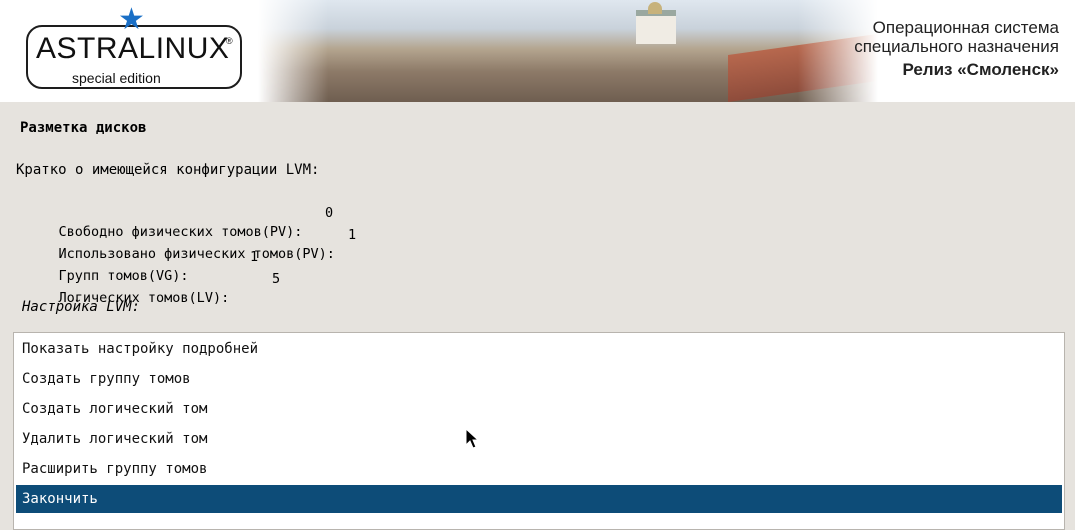 Image resolution: width=1075 pixels, height=530 pixels. What do you see at coordinates (647, 51) in the screenshot?
I see `smolensk-city-photo` at bounding box center [647, 51].